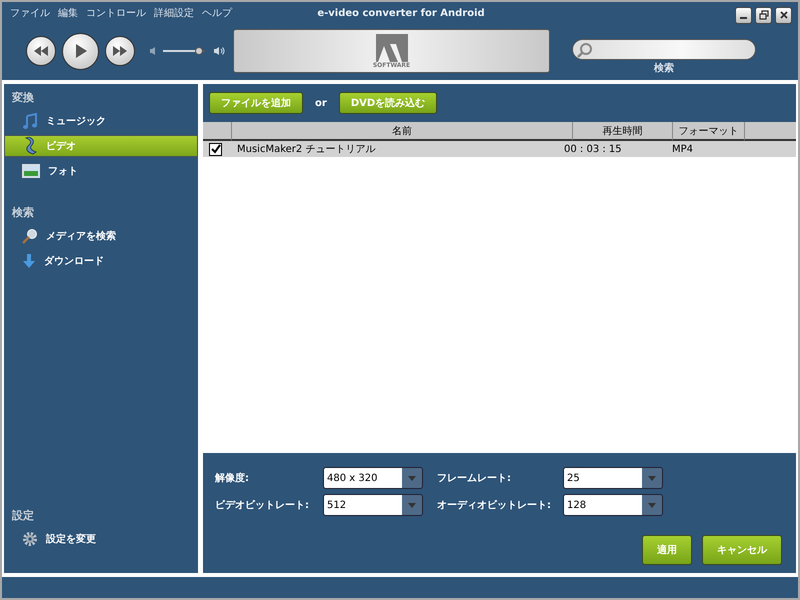 The width and height of the screenshot is (800, 600). I want to click on setting-label: ビデオビットレート:, so click(262, 505).